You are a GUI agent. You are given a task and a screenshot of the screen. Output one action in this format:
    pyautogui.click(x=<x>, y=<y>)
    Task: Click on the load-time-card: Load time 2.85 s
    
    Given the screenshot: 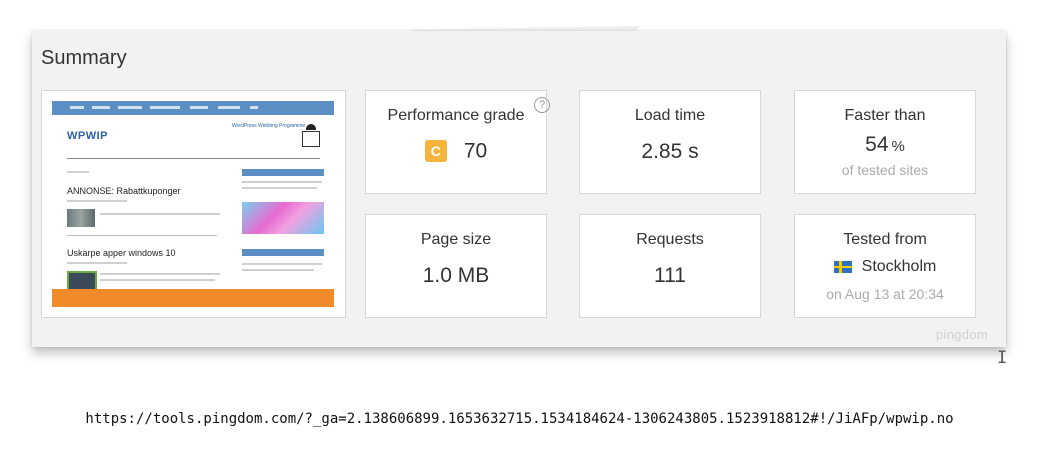 What is the action you would take?
    pyautogui.click(x=670, y=142)
    